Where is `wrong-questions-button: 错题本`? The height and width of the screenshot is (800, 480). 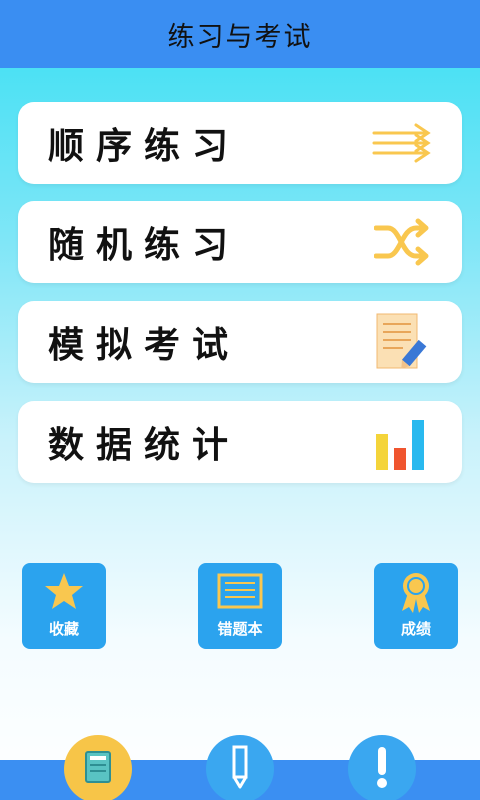 wrong-questions-button: 错题本 is located at coordinates (240, 606).